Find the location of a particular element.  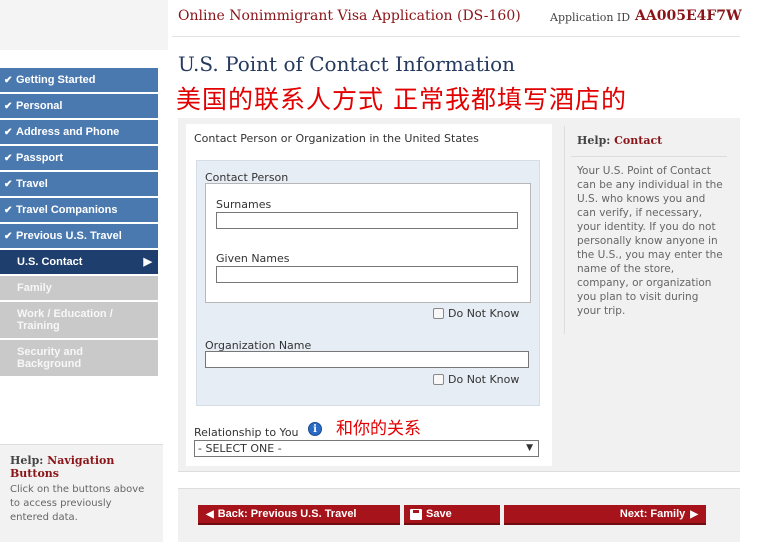

sidebar-item-getting-started: ✔ Getting Started is located at coordinates (79, 80).